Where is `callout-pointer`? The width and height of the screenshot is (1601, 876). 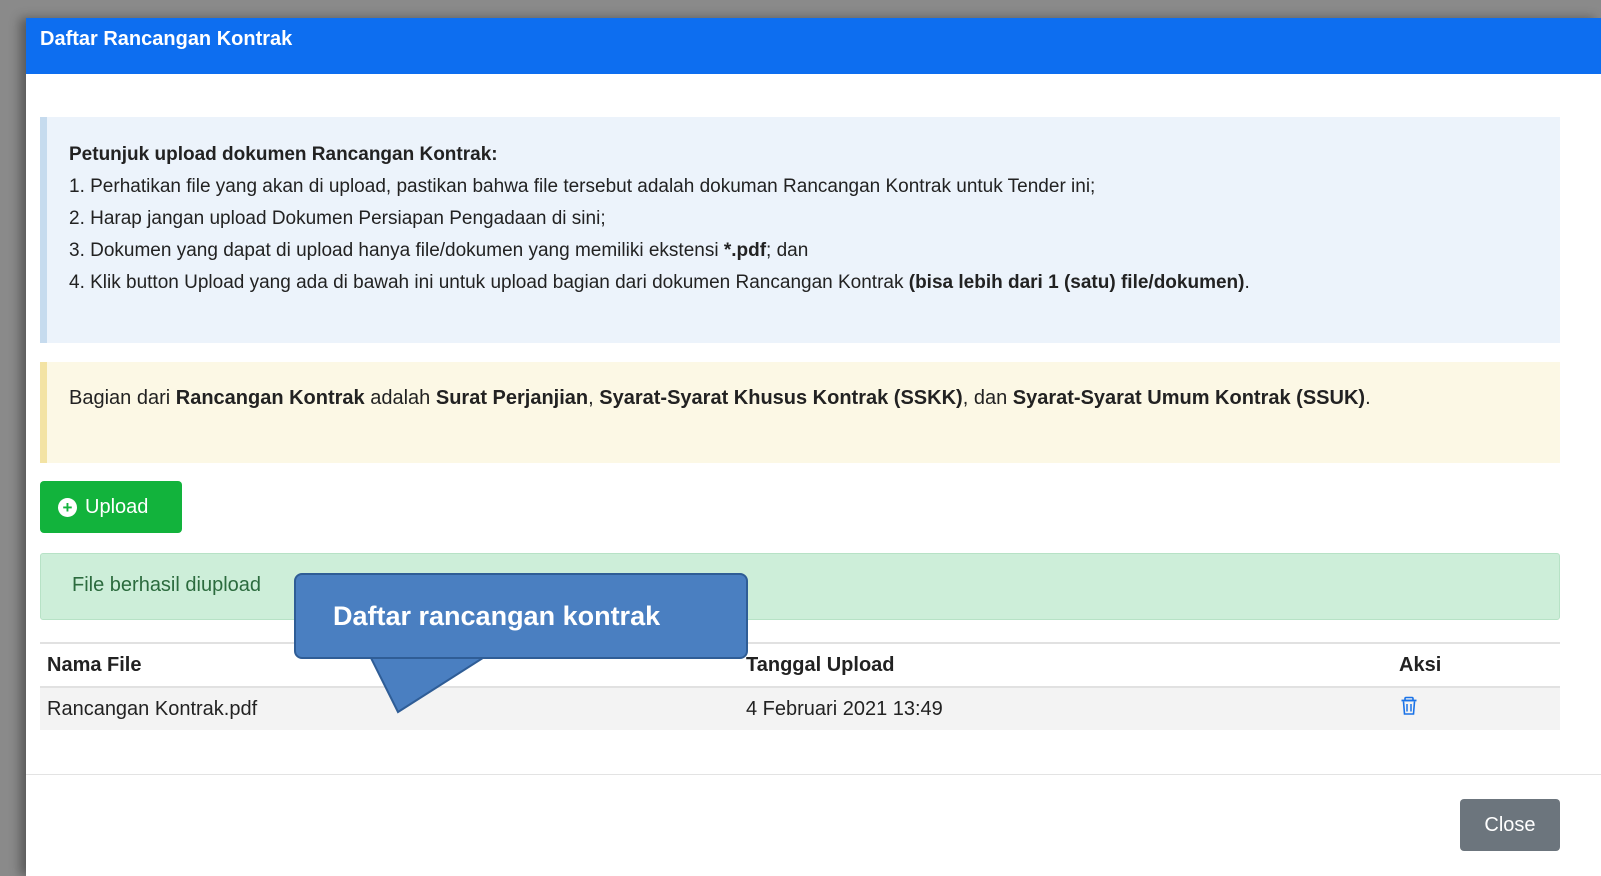
callout-pointer is located at coordinates (429, 684).